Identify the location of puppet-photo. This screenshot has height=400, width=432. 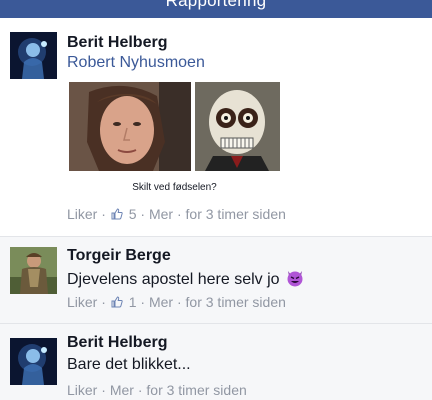
(237, 126).